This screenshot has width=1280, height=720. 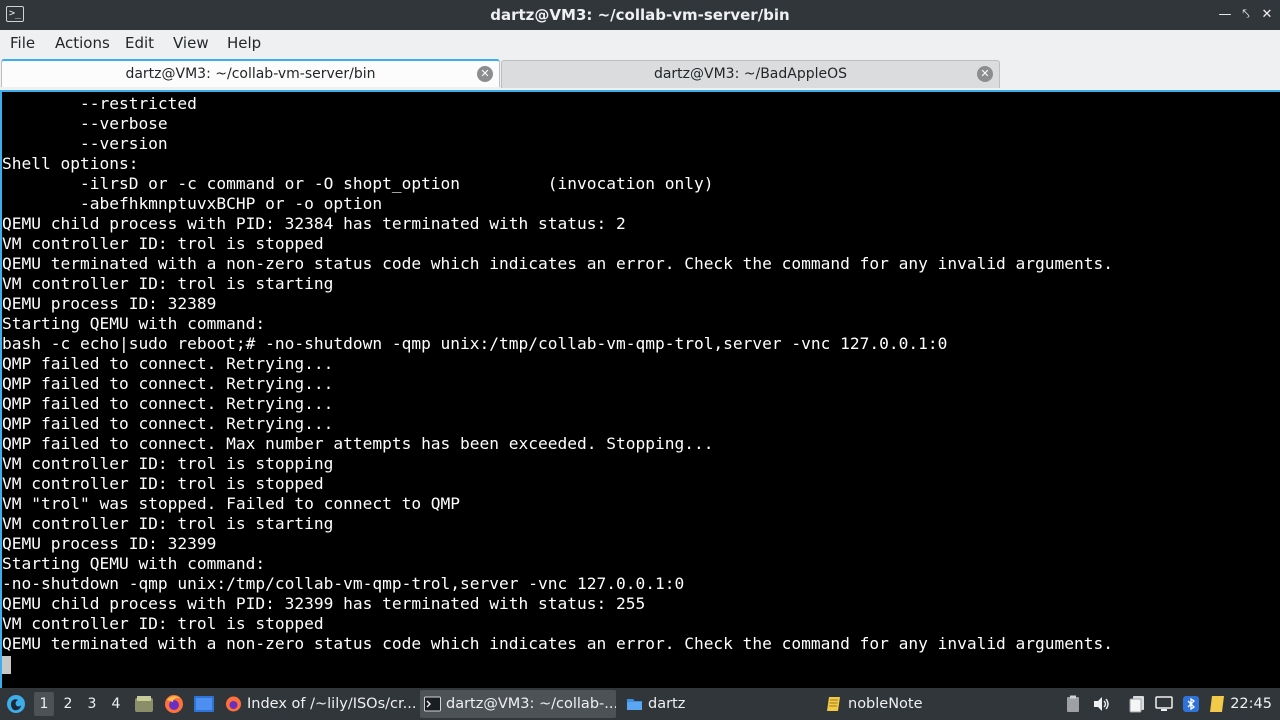 What do you see at coordinates (640, 44) in the screenshot?
I see `menu-bar: File Actions Edit View Help` at bounding box center [640, 44].